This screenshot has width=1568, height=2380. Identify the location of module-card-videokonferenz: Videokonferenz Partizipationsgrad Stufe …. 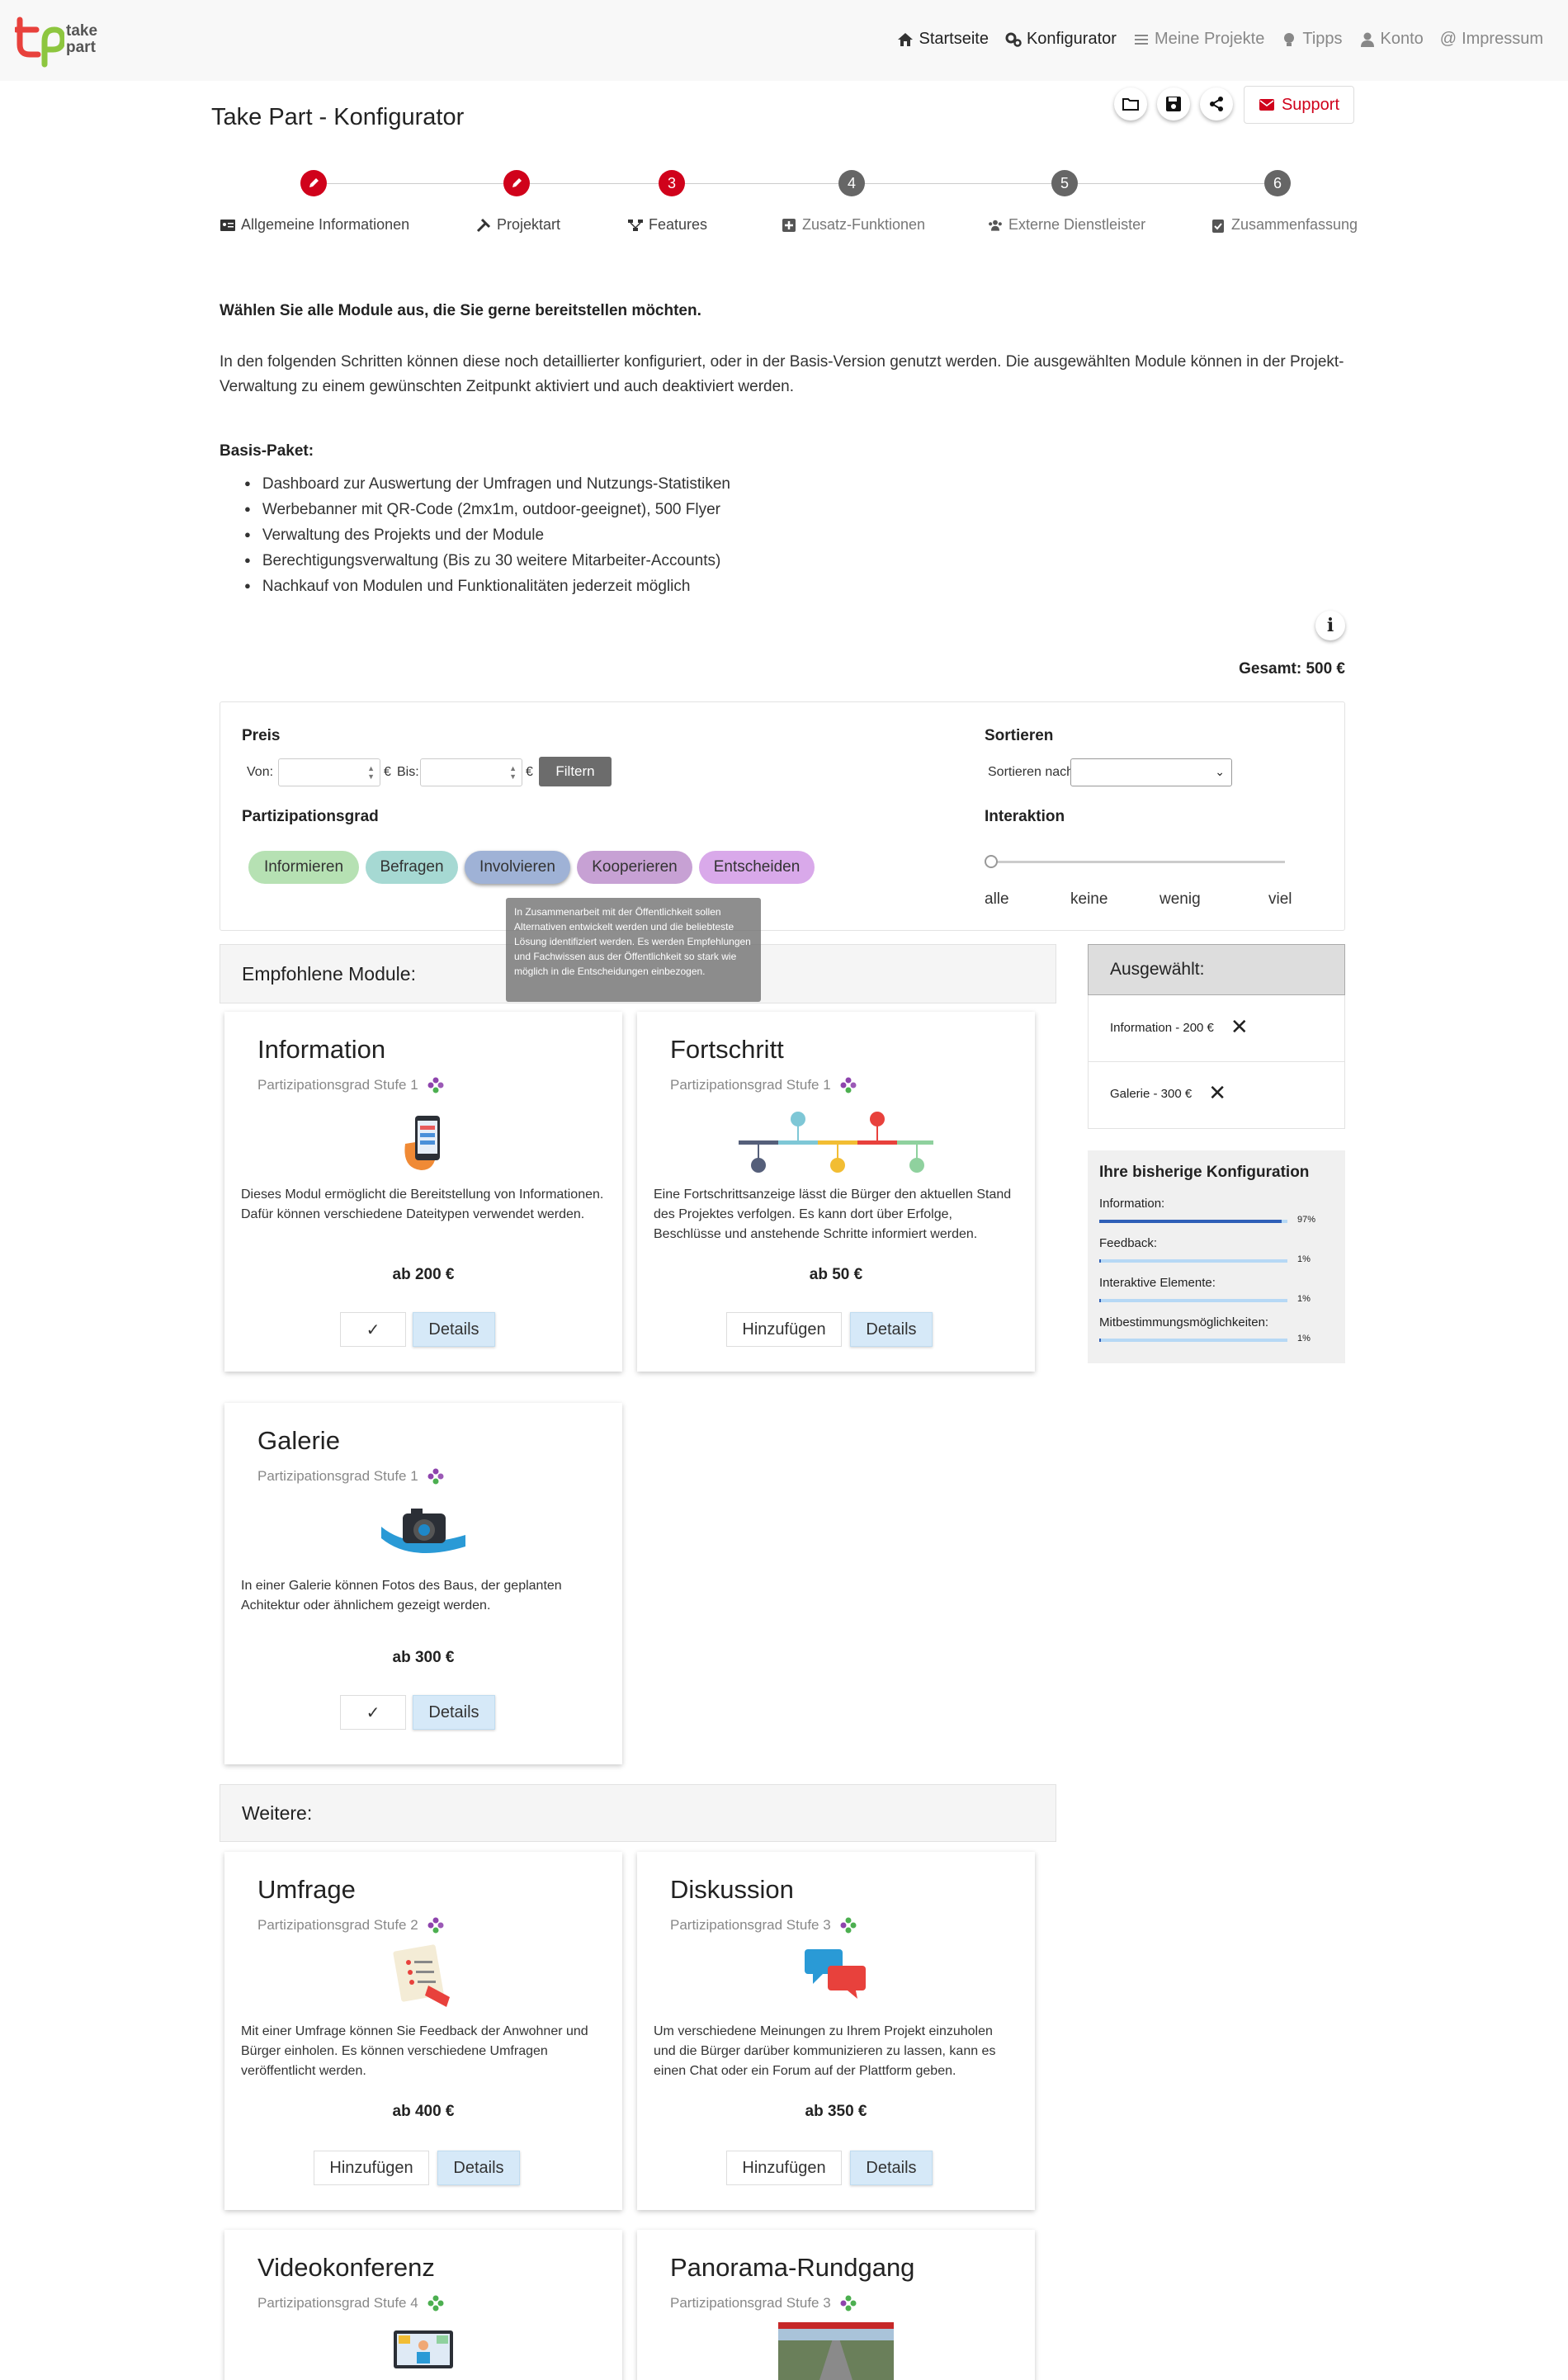
(423, 2305).